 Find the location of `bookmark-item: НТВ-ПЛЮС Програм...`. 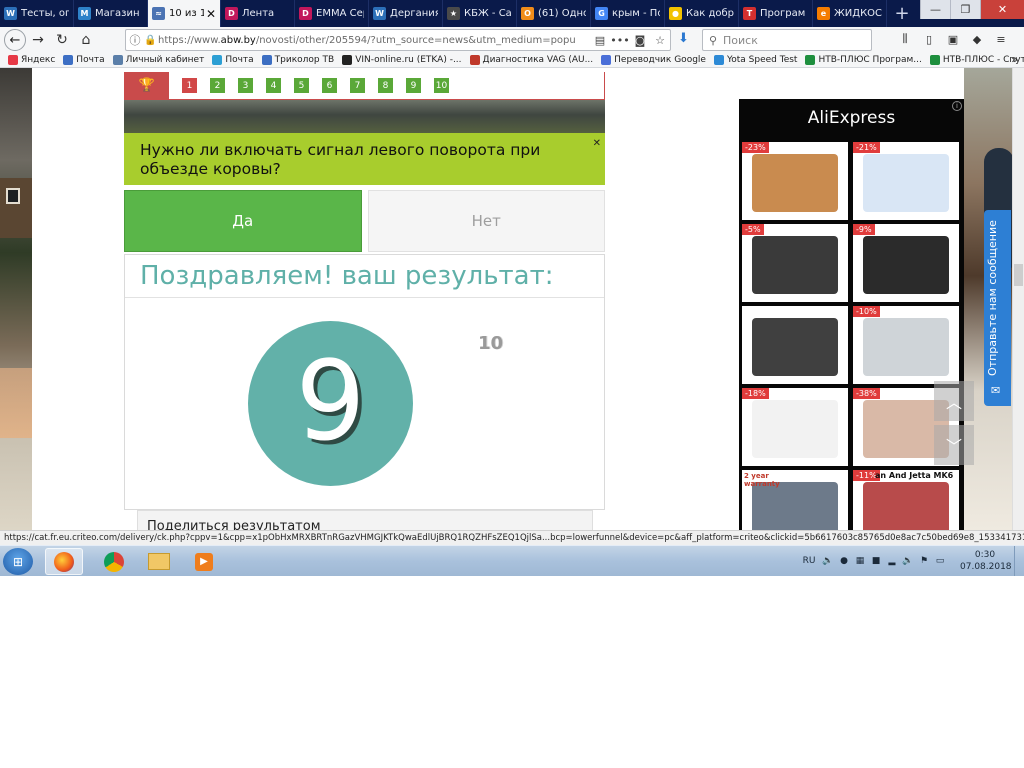

bookmark-item: НТВ-ПЛЮС Програм... is located at coordinates (863, 60).